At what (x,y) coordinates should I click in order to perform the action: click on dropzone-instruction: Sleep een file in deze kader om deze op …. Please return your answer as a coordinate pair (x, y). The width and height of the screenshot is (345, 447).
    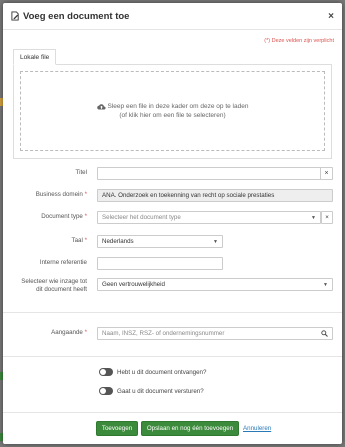
    Looking at the image, I should click on (178, 106).